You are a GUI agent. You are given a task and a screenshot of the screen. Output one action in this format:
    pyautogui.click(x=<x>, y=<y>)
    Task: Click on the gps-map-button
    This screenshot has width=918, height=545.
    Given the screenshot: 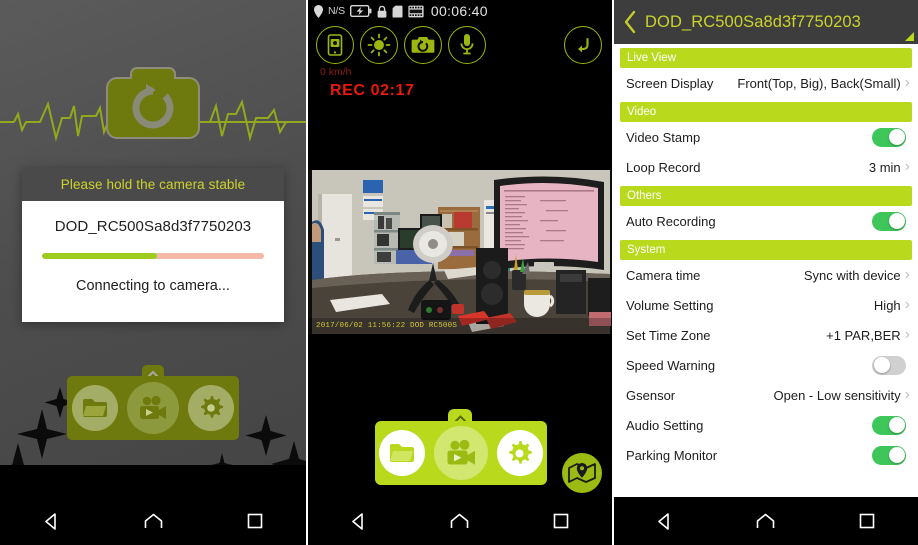 What is the action you would take?
    pyautogui.click(x=582, y=473)
    